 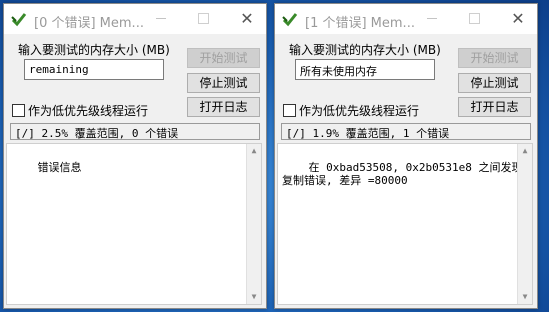 I want to click on title-bar: [1 个错误] Mem... ✕, so click(x=406, y=19).